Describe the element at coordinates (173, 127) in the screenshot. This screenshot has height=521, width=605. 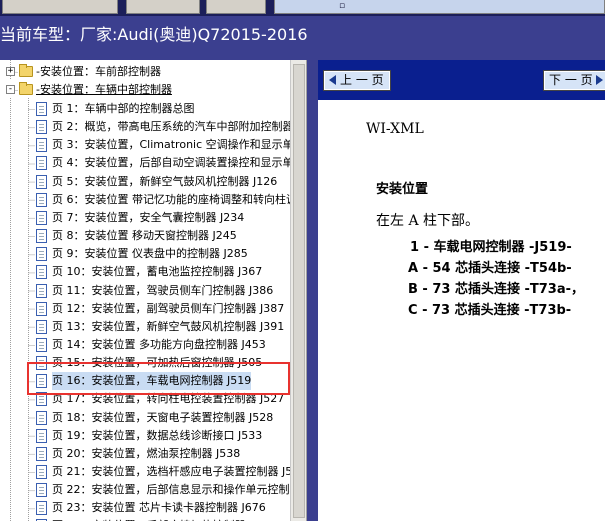
I see `tree-page-label: 页 2：概览，带高电压系统的汽车中部附加控制器` at that location.